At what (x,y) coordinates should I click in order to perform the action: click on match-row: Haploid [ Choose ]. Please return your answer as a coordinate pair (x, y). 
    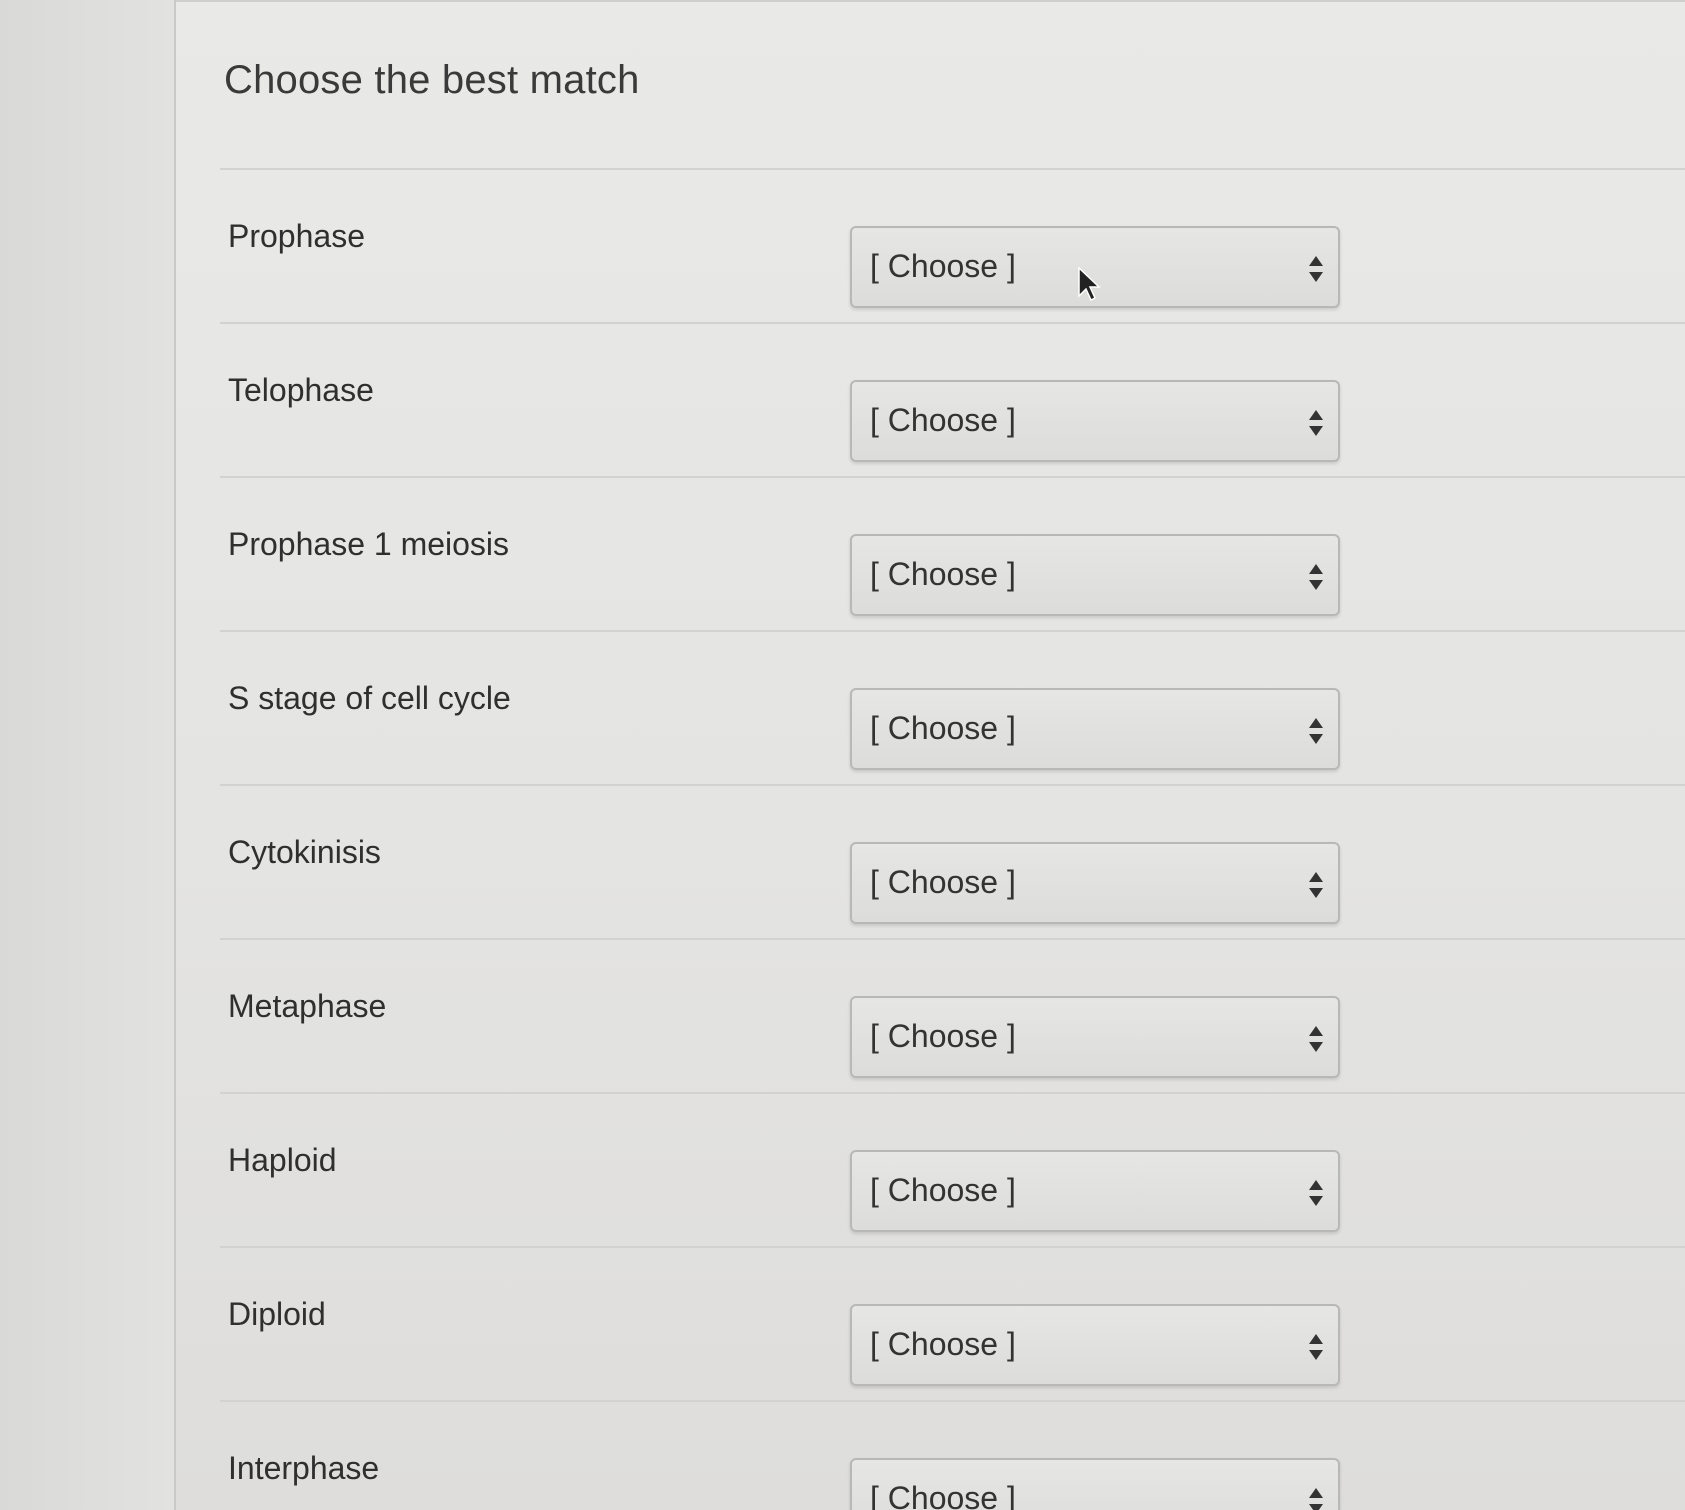
    Looking at the image, I should click on (952, 1169).